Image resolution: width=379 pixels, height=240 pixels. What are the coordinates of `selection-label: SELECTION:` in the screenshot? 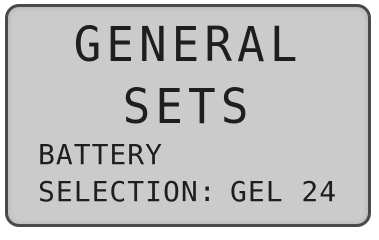 It's located at (127, 191).